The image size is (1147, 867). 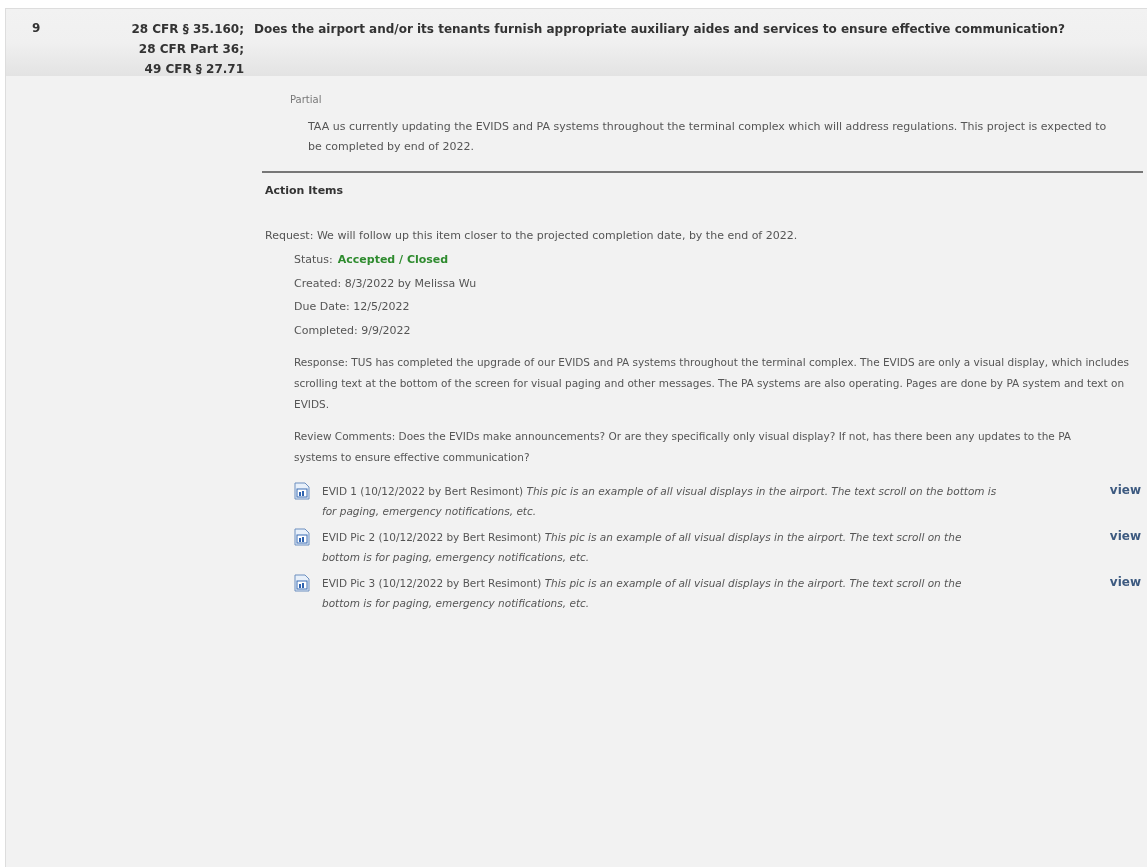 What do you see at coordinates (393, 260) in the screenshot?
I see `status-value: Accepted / Closed` at bounding box center [393, 260].